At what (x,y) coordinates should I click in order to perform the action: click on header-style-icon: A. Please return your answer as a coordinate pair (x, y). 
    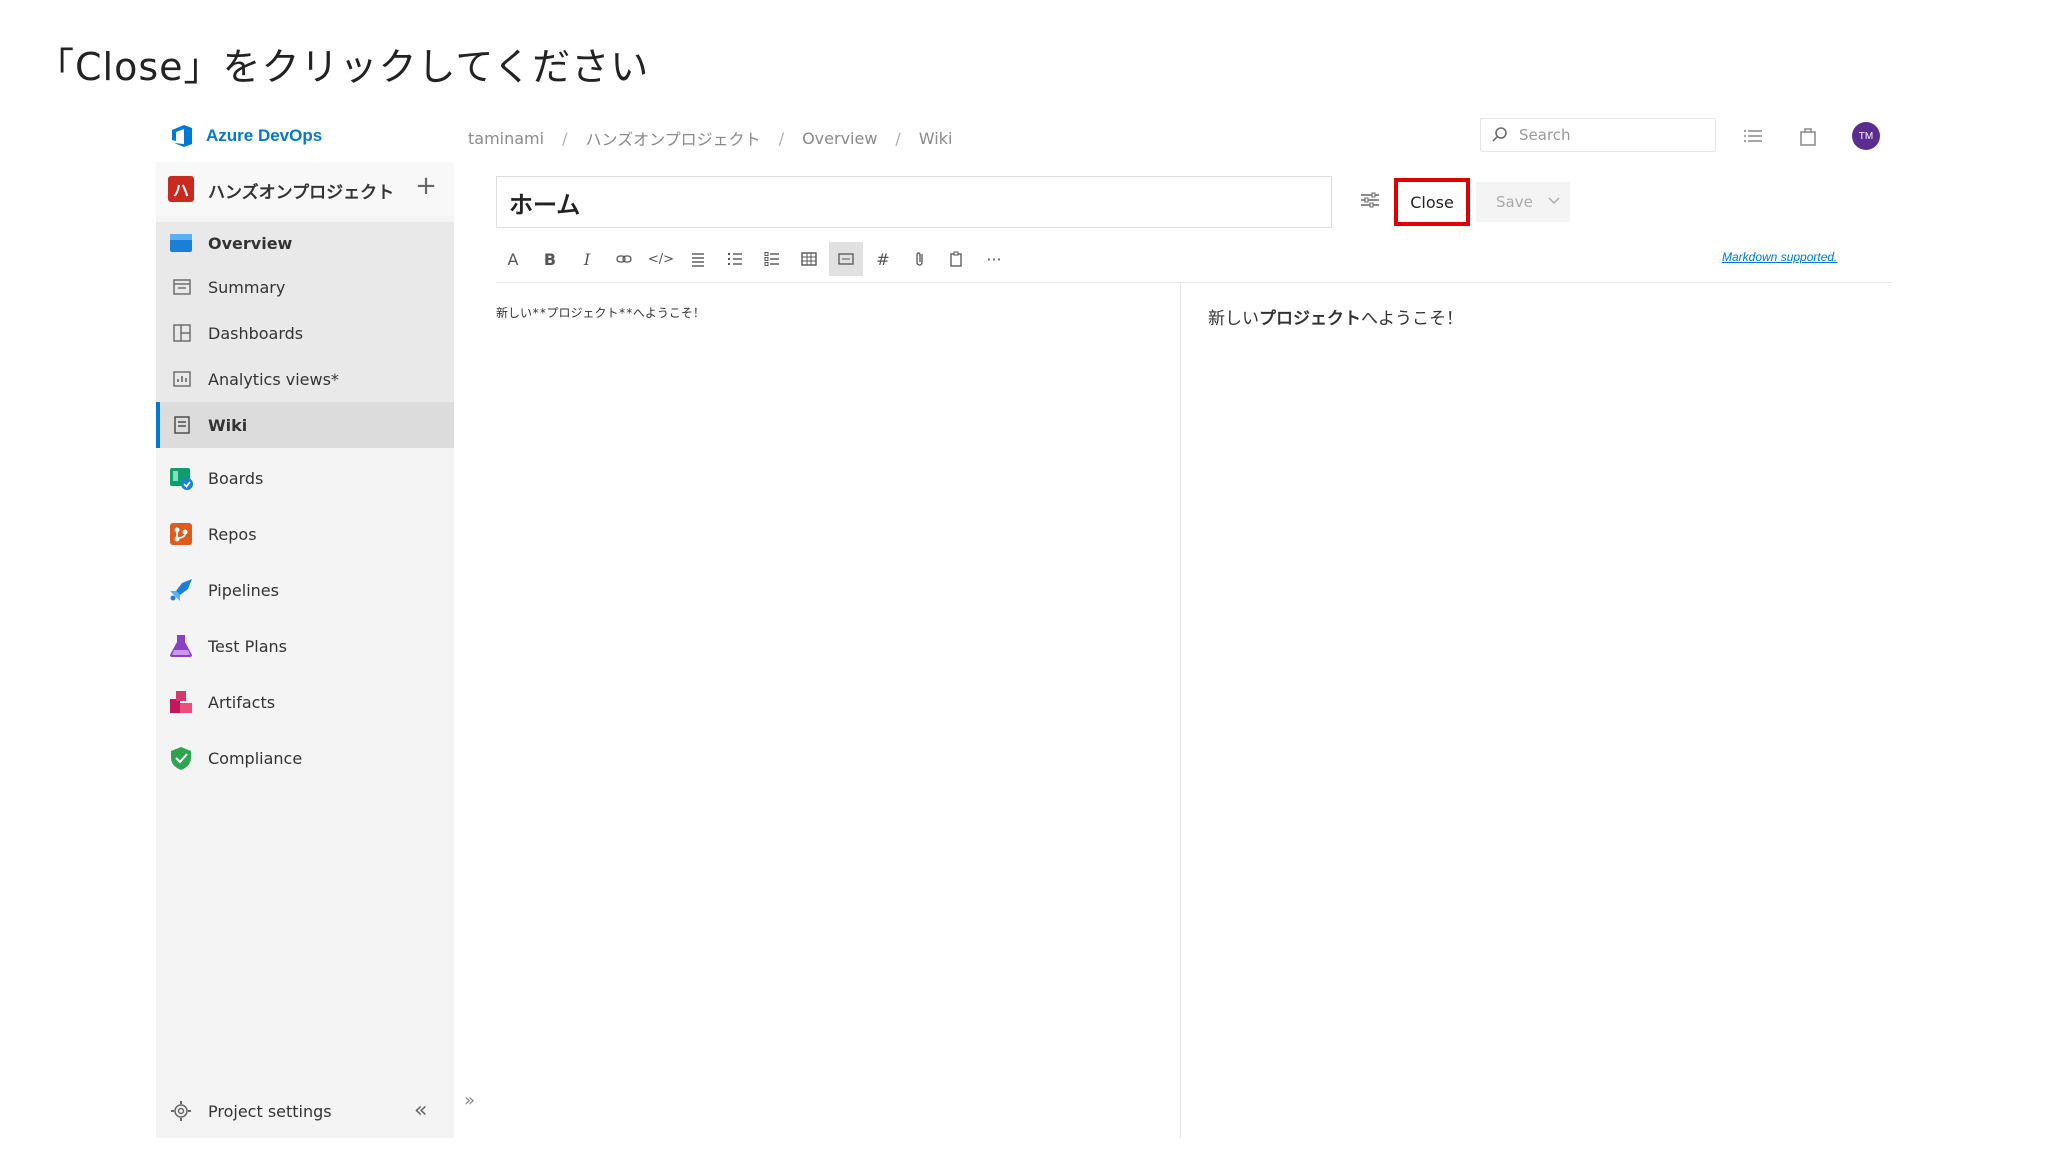
    Looking at the image, I should click on (513, 259).